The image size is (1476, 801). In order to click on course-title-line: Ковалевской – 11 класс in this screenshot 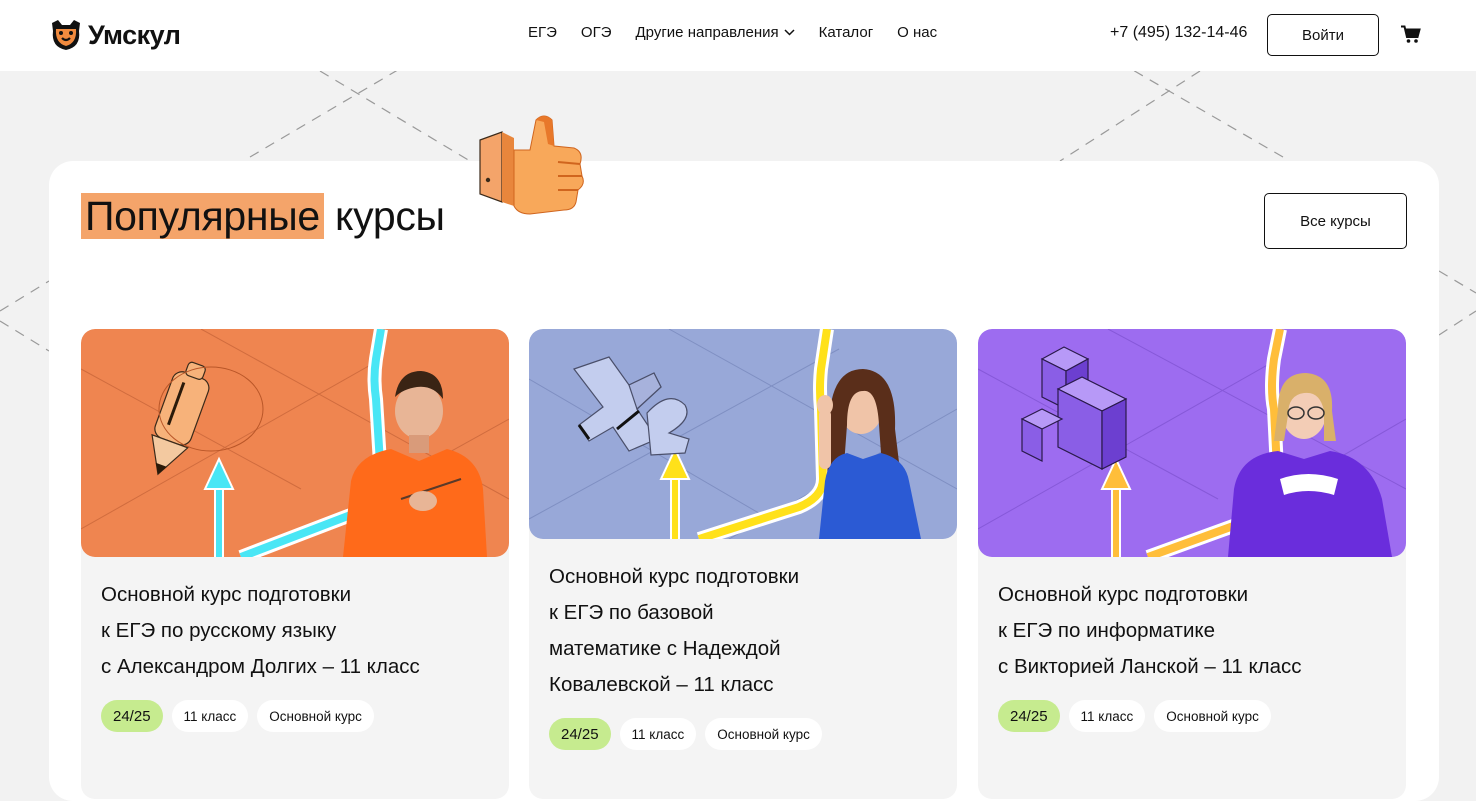, I will do `click(661, 684)`.